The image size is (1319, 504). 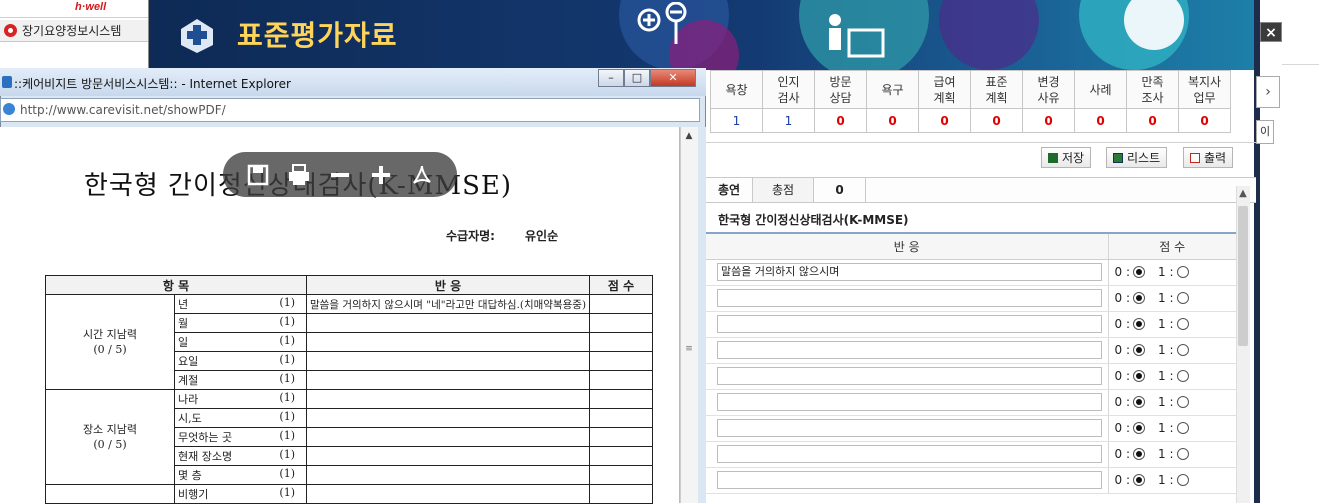 What do you see at coordinates (1215, 158) in the screenshot?
I see `print-label: 출력` at bounding box center [1215, 158].